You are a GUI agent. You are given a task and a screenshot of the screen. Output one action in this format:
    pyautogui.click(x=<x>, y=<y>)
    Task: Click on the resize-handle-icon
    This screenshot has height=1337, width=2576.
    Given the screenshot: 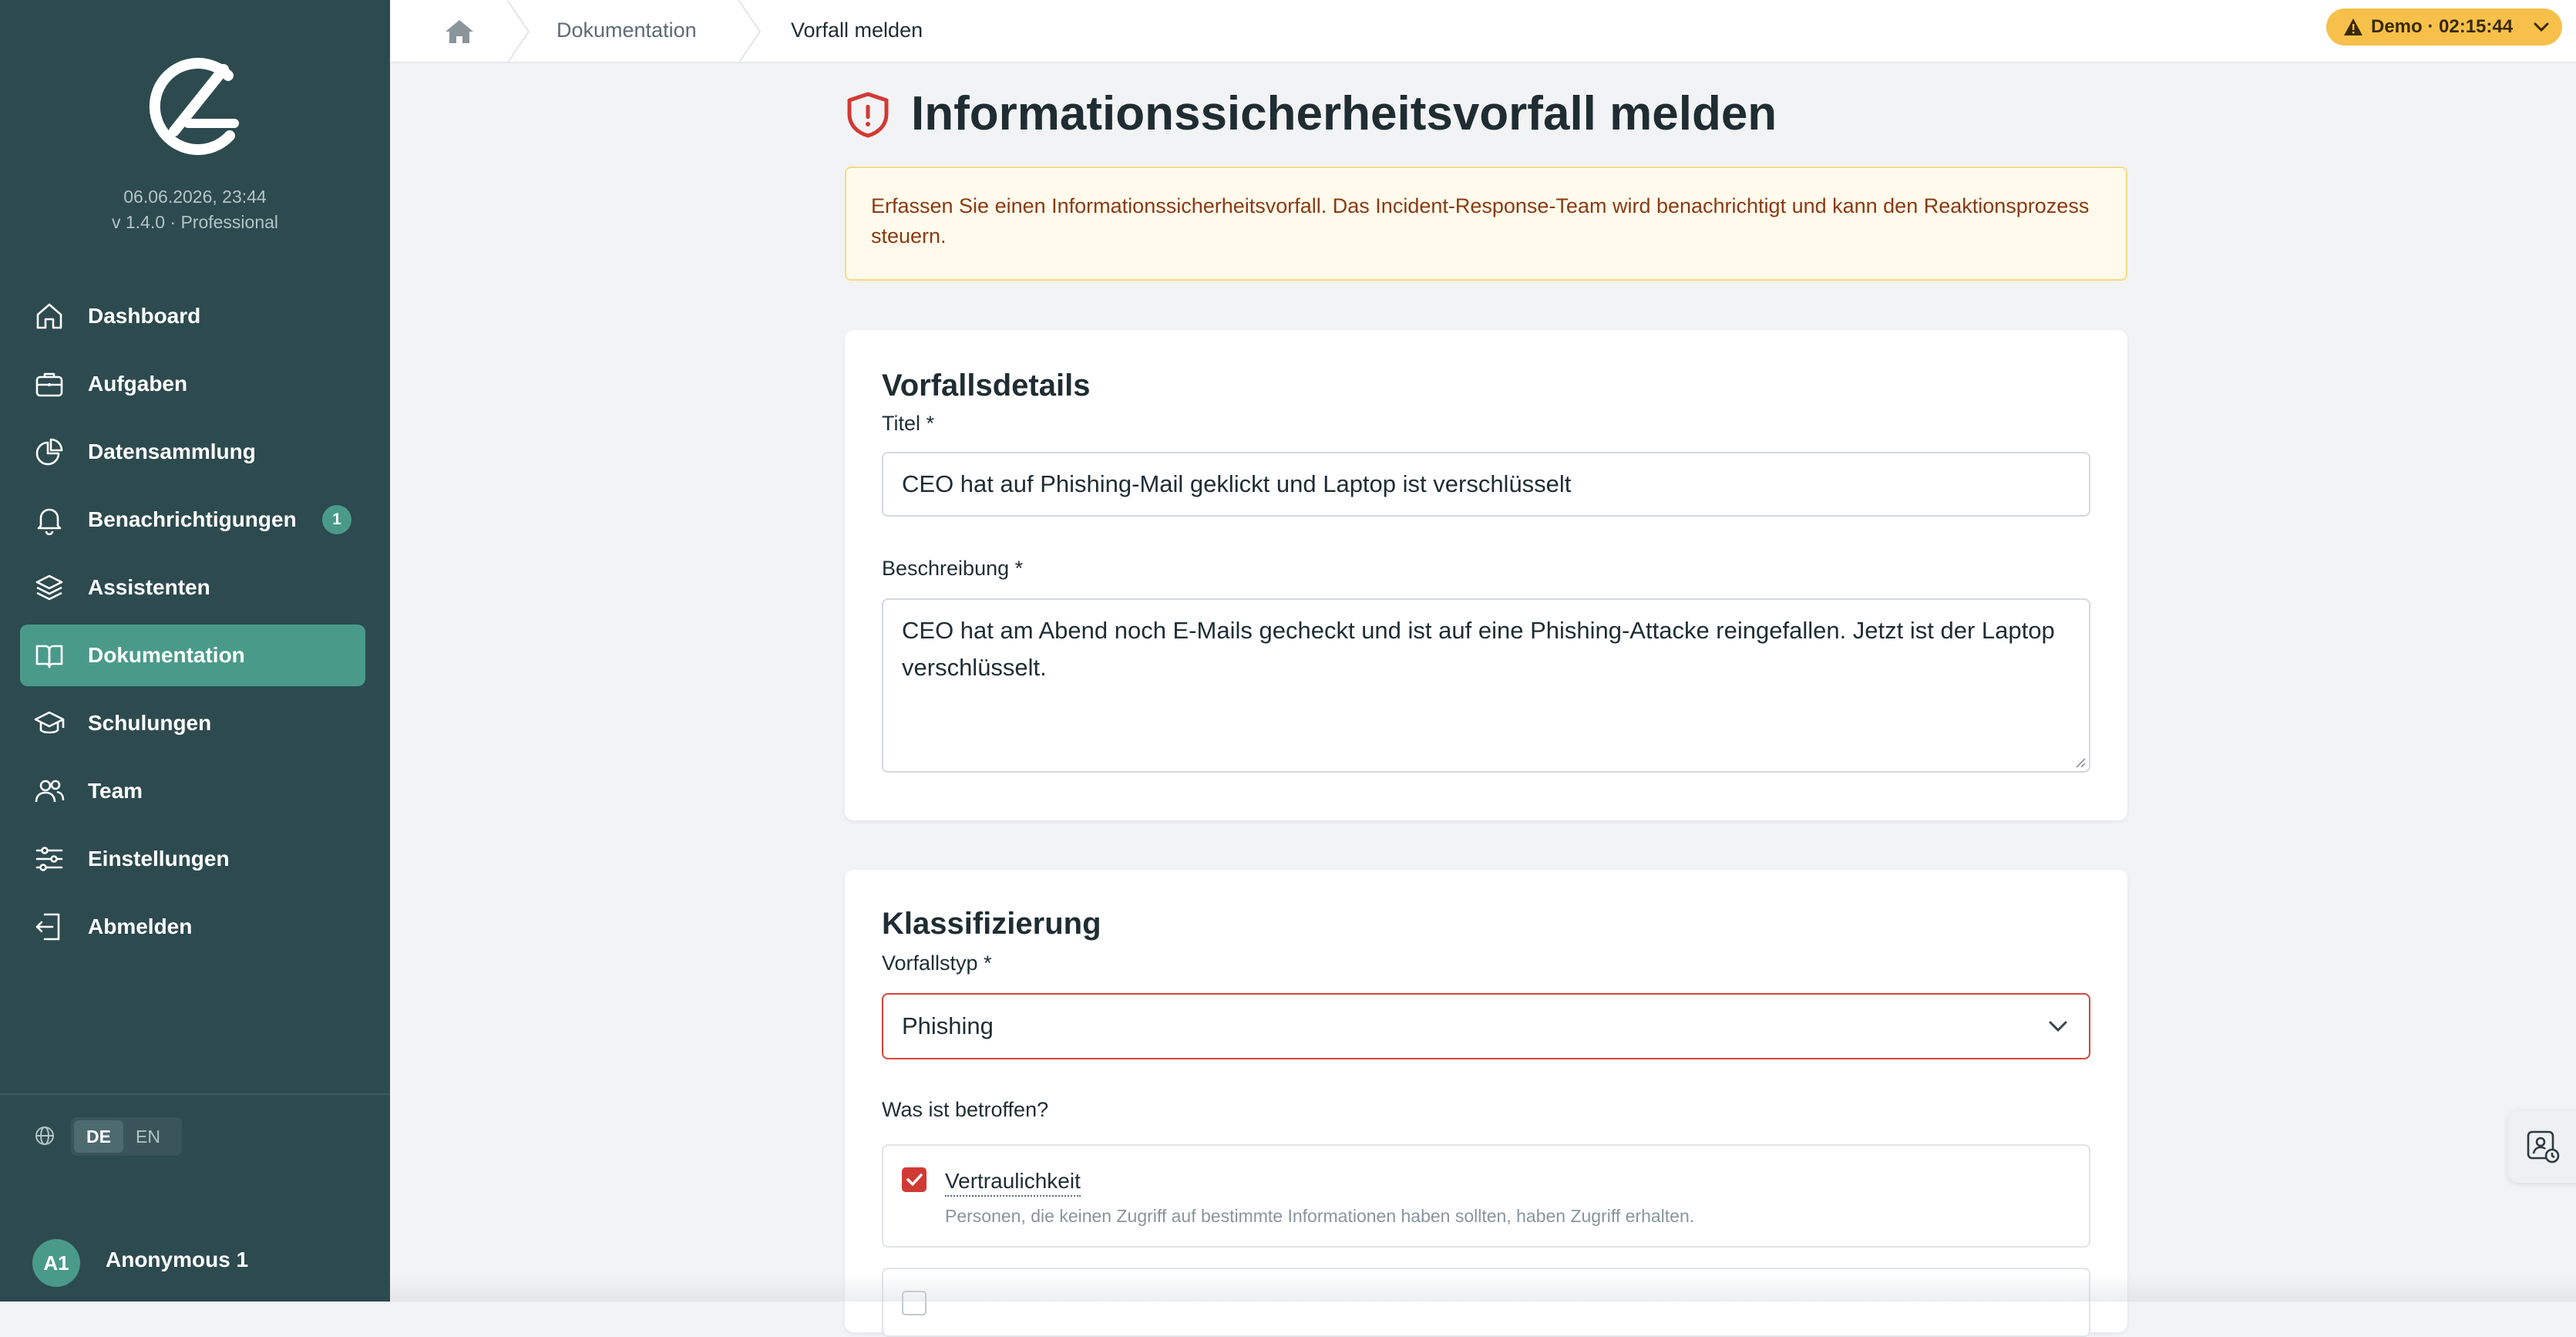 What is the action you would take?
    pyautogui.click(x=2079, y=762)
    